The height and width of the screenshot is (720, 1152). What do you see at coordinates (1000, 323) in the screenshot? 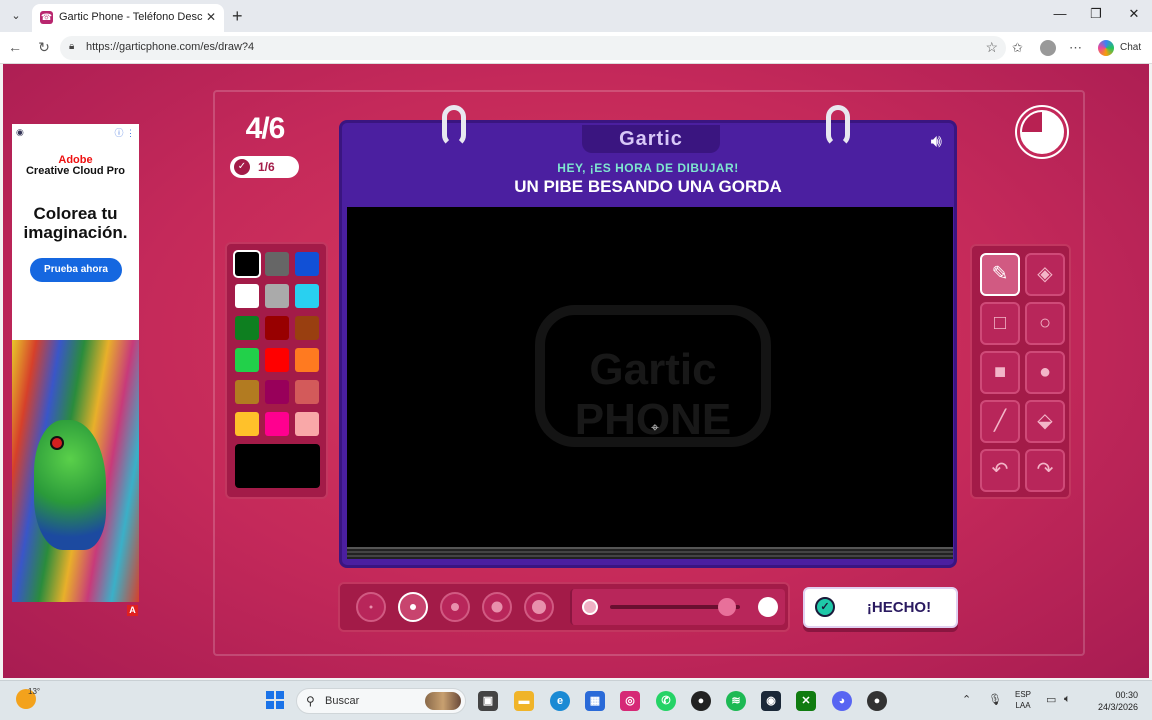
I see `rectangle-outline-tool-icon: □` at bounding box center [1000, 323].